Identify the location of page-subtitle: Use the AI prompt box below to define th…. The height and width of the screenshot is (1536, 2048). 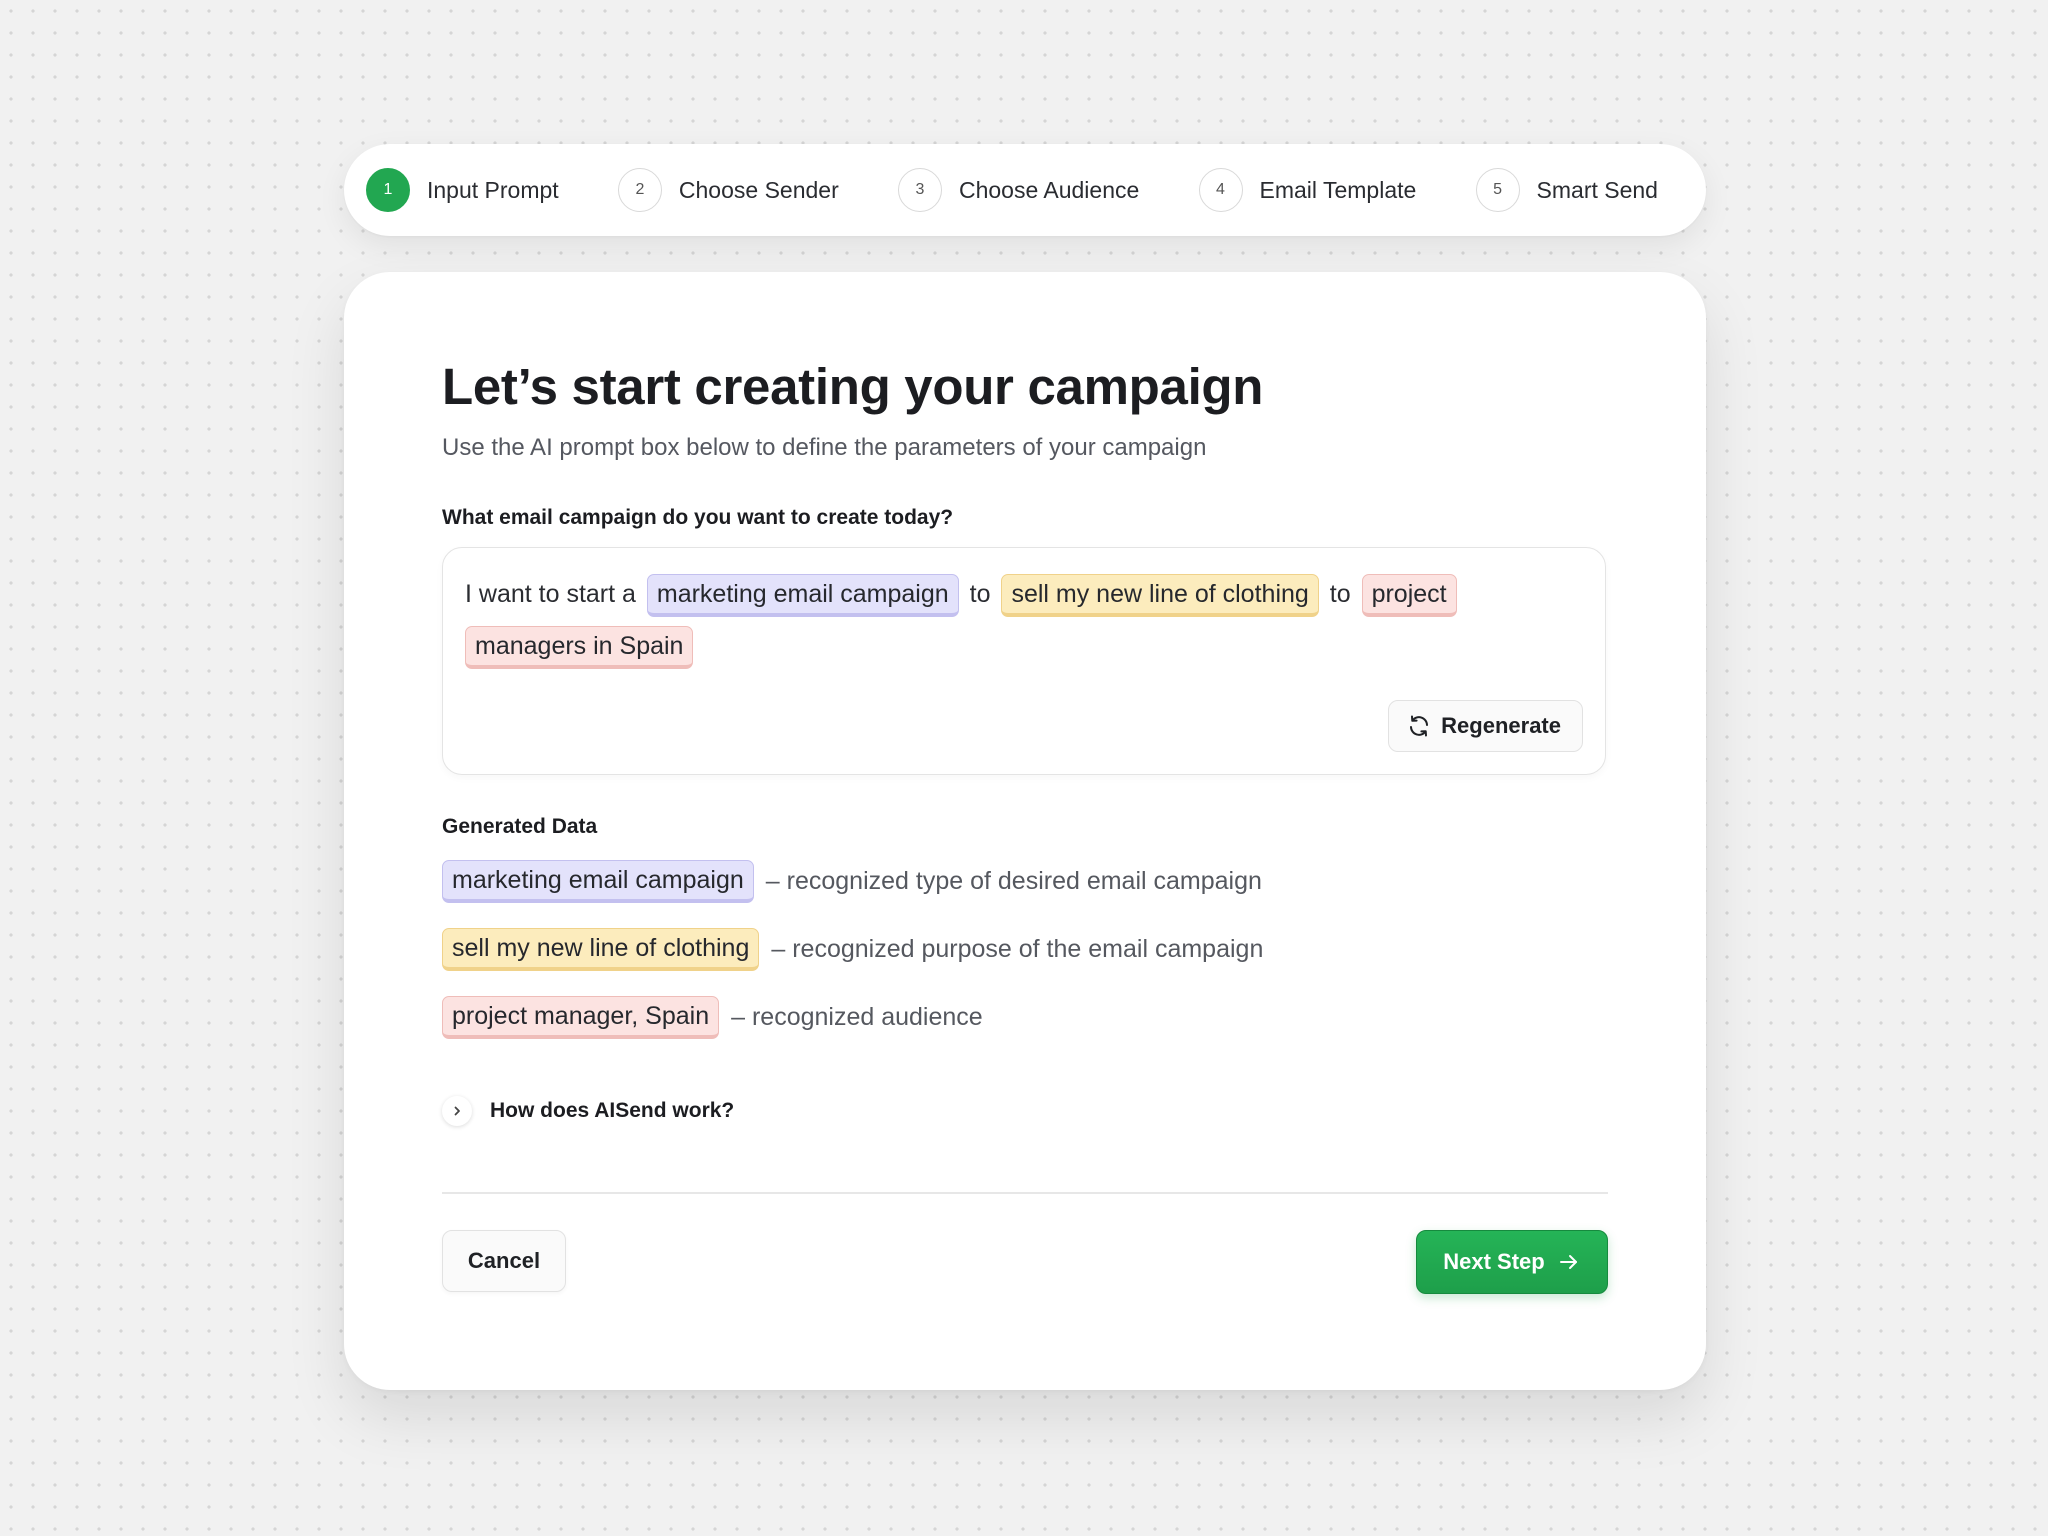
(824, 447).